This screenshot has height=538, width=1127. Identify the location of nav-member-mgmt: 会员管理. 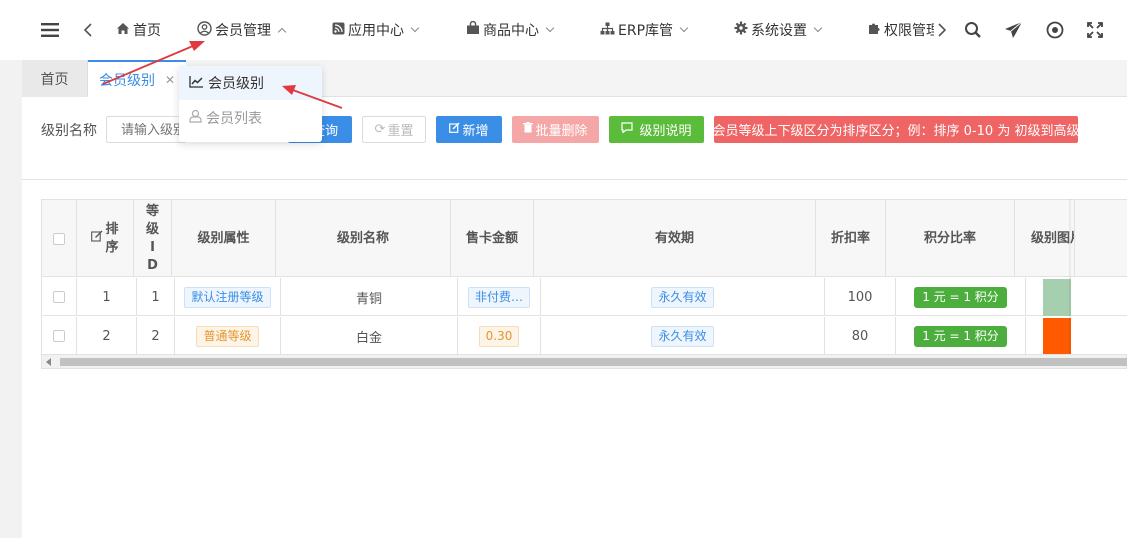
(242, 30).